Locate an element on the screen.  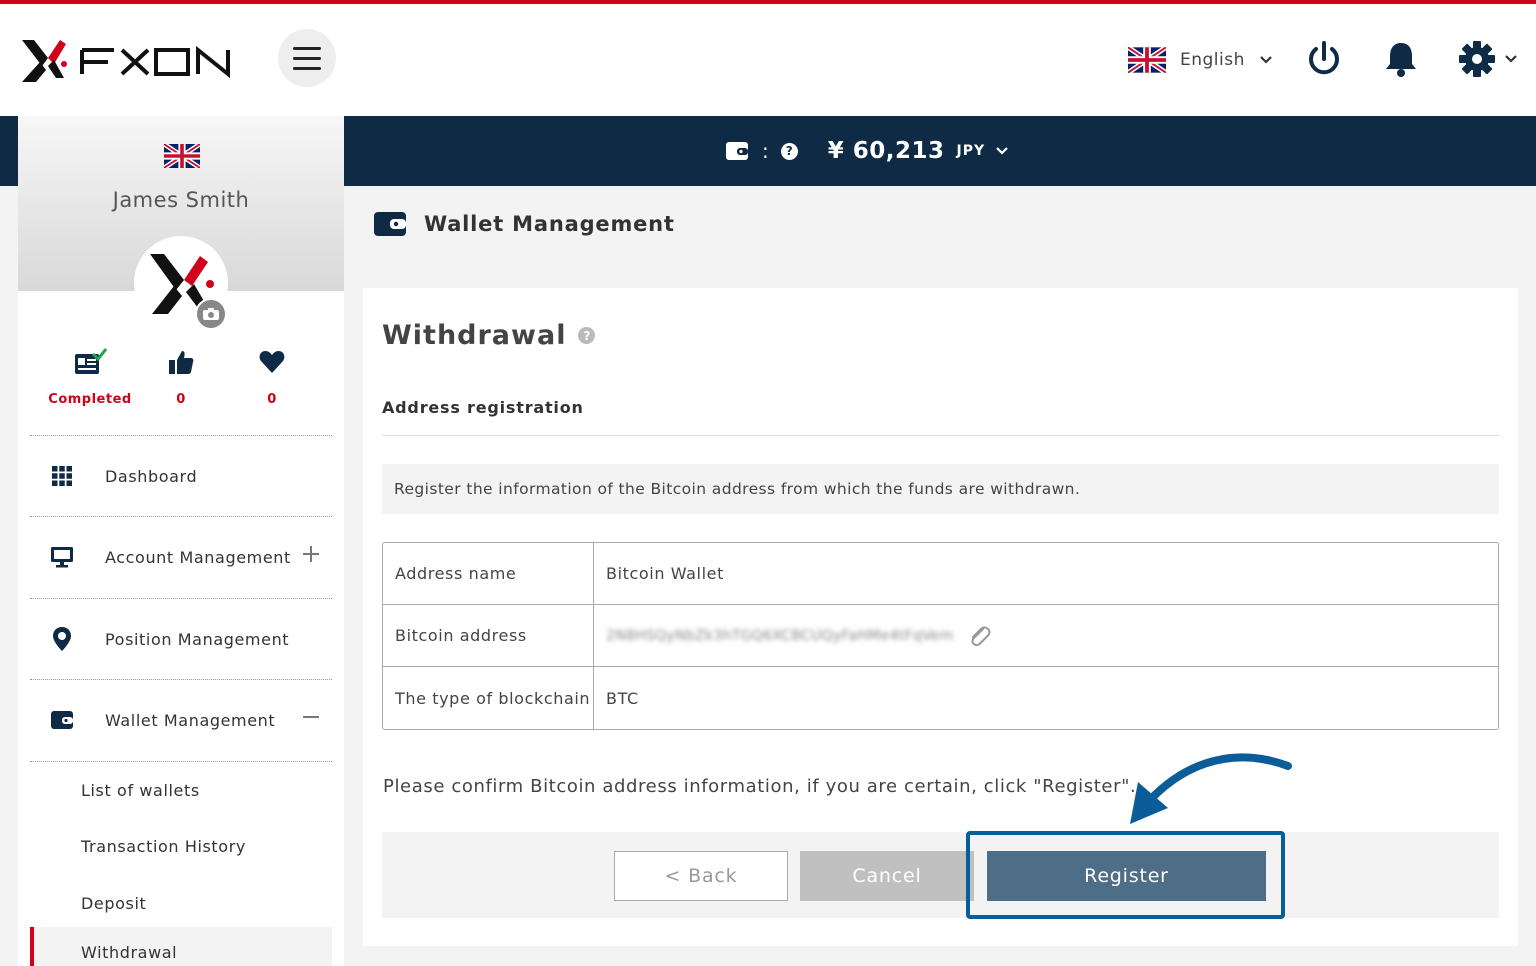
bitcoin-address-value: 2N8HSQyNbZk3hTGQ6XCBCUQyFaHMe4tFqVem is located at coordinates (780, 635).